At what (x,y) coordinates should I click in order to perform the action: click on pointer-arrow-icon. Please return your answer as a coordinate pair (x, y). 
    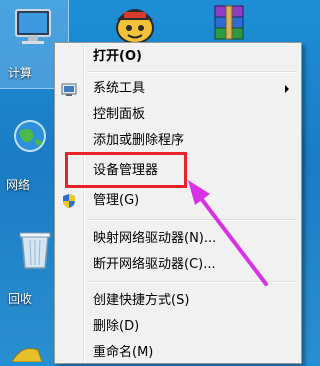
    Looking at the image, I should click on (228, 233).